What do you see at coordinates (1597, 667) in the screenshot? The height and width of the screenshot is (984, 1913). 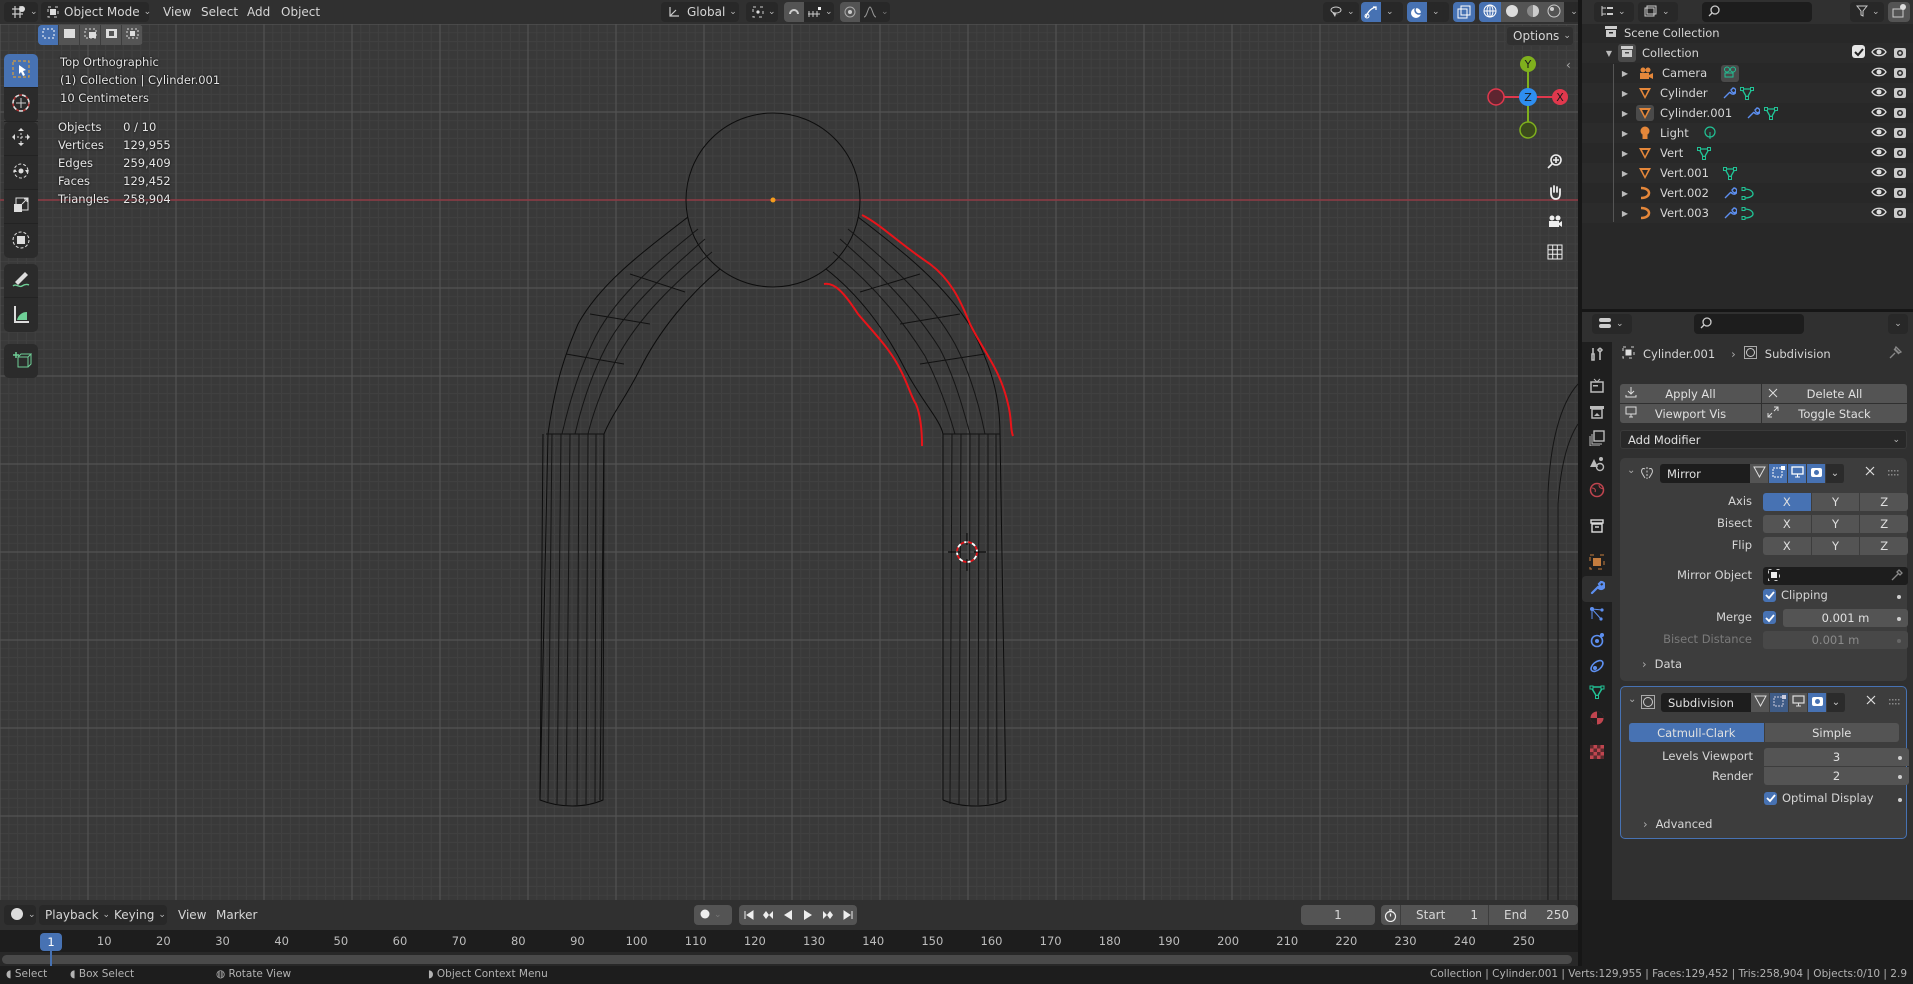 I see `tab-constraints` at bounding box center [1597, 667].